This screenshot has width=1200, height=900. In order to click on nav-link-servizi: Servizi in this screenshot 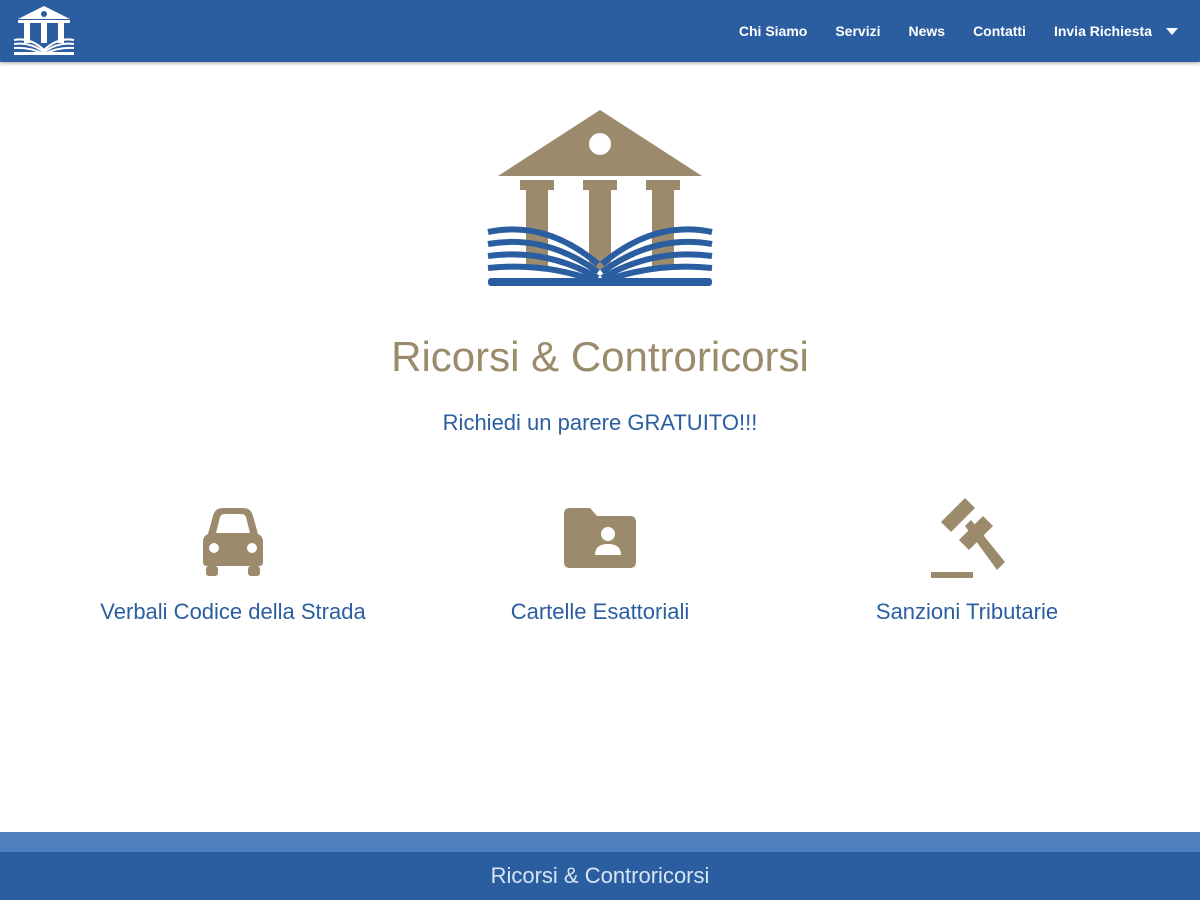, I will do `click(857, 31)`.